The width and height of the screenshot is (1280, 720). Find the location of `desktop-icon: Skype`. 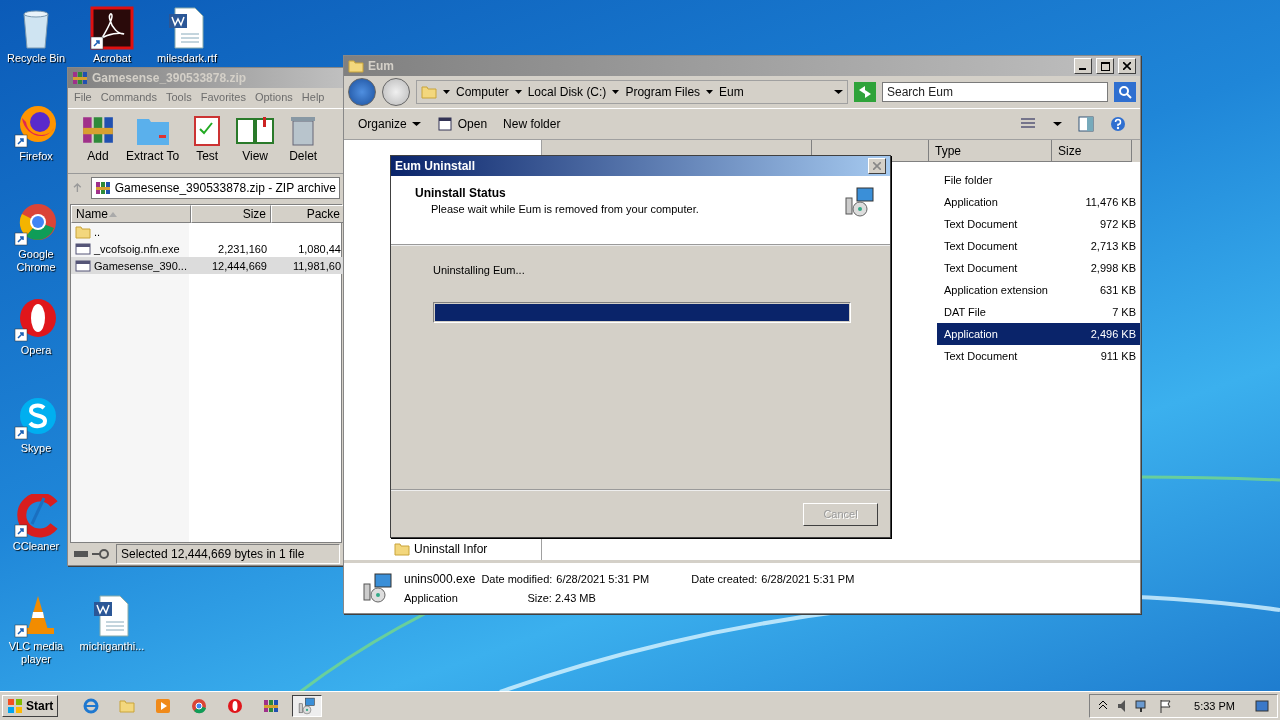

desktop-icon: Skype is located at coordinates (36, 425).